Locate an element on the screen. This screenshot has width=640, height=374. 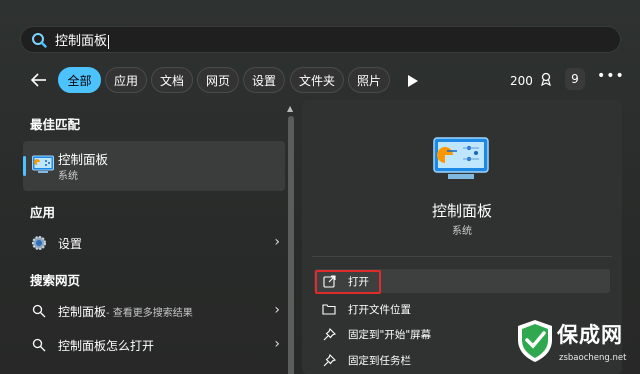
settings-gear-icon is located at coordinates (39, 243).